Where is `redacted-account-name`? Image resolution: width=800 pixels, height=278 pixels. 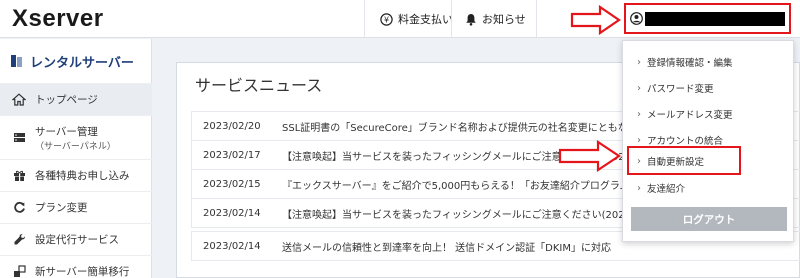 redacted-account-name is located at coordinates (715, 19).